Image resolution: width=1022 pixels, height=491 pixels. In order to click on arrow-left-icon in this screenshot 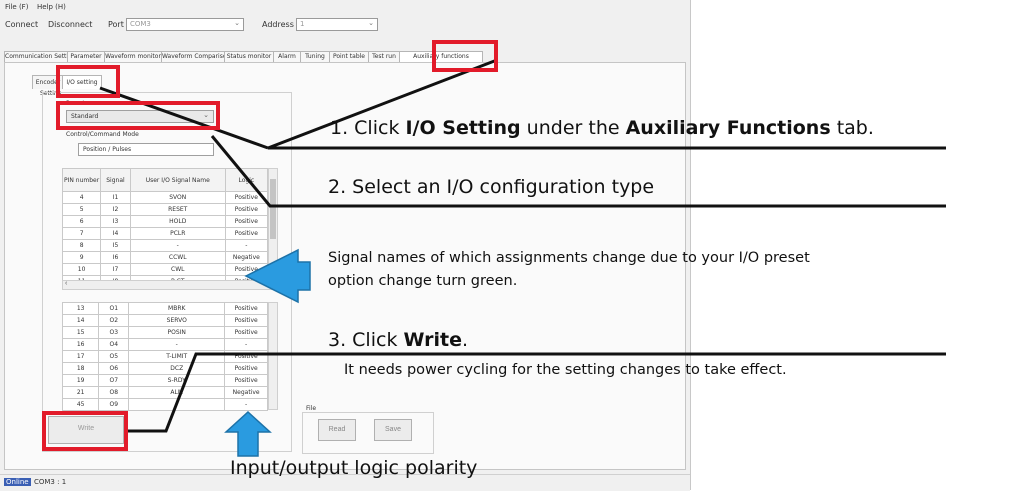, I will do `click(277, 276)`.